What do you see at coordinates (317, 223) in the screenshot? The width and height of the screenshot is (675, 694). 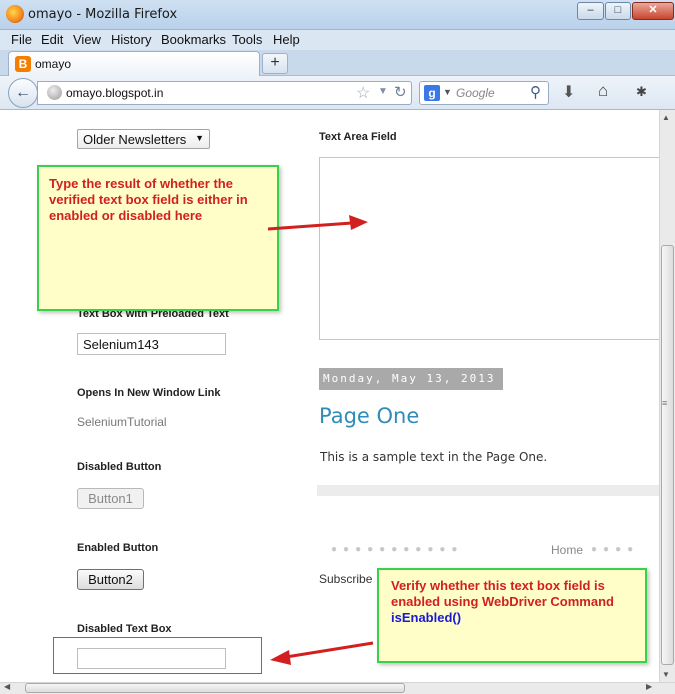 I see `arrow-to-text-area` at bounding box center [317, 223].